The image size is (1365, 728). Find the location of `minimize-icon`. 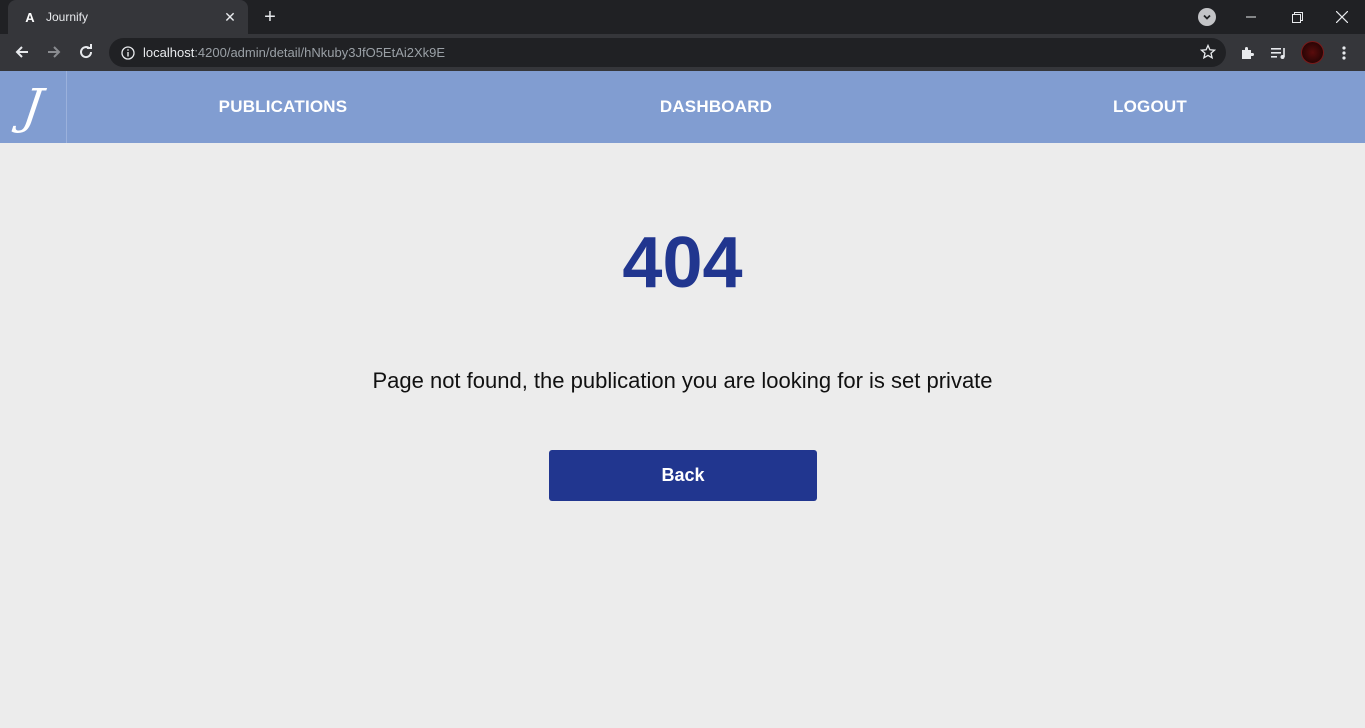

minimize-icon is located at coordinates (1251, 17).